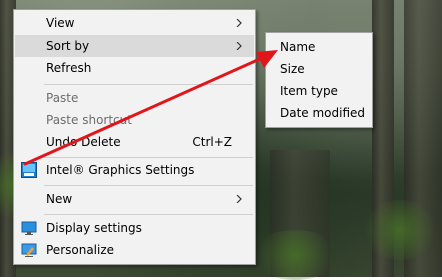 The width and height of the screenshot is (442, 280). I want to click on menu-item-label: Paste shortcut, so click(89, 120).